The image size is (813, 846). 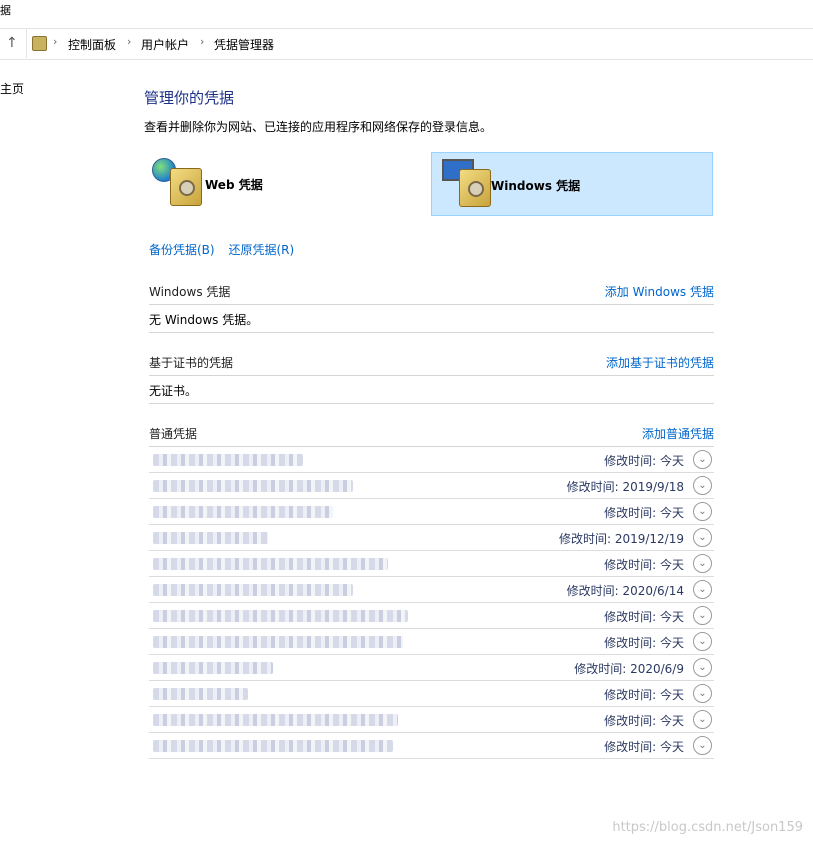 I want to click on modified-time: 修改时间: 2019/12/19, so click(x=621, y=539).